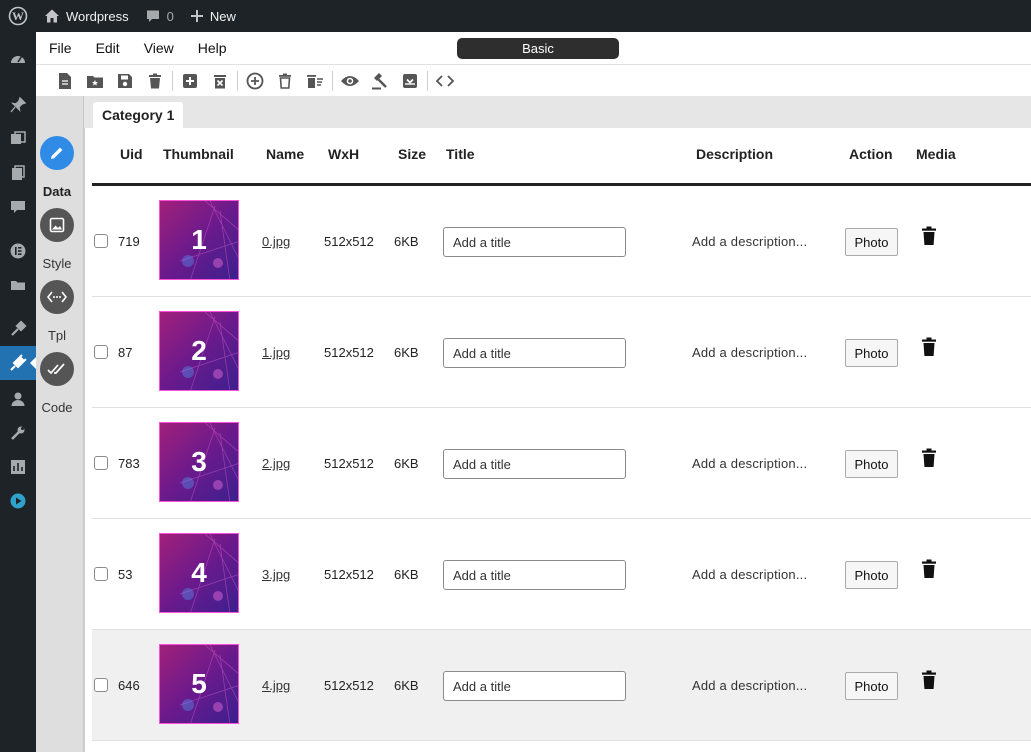 Image resolution: width=1031 pixels, height=752 pixels. I want to click on menu-file: File, so click(60, 48).